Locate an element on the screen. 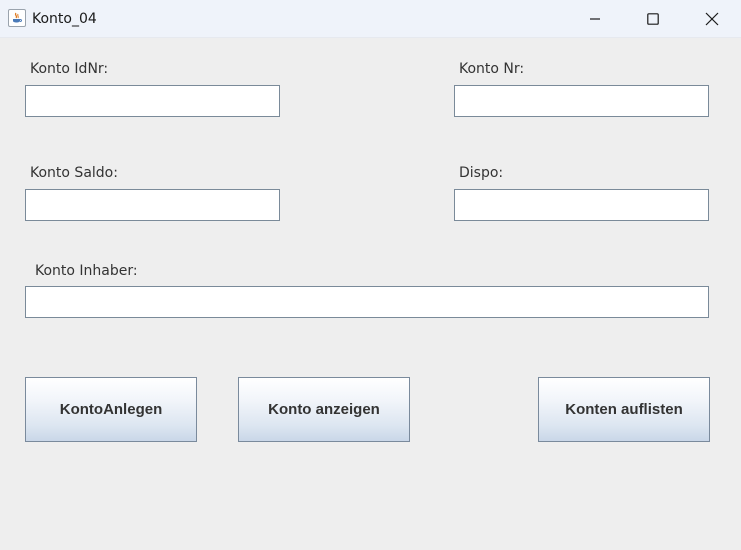 The width and height of the screenshot is (741, 550). maximize-icon is located at coordinates (653, 19).